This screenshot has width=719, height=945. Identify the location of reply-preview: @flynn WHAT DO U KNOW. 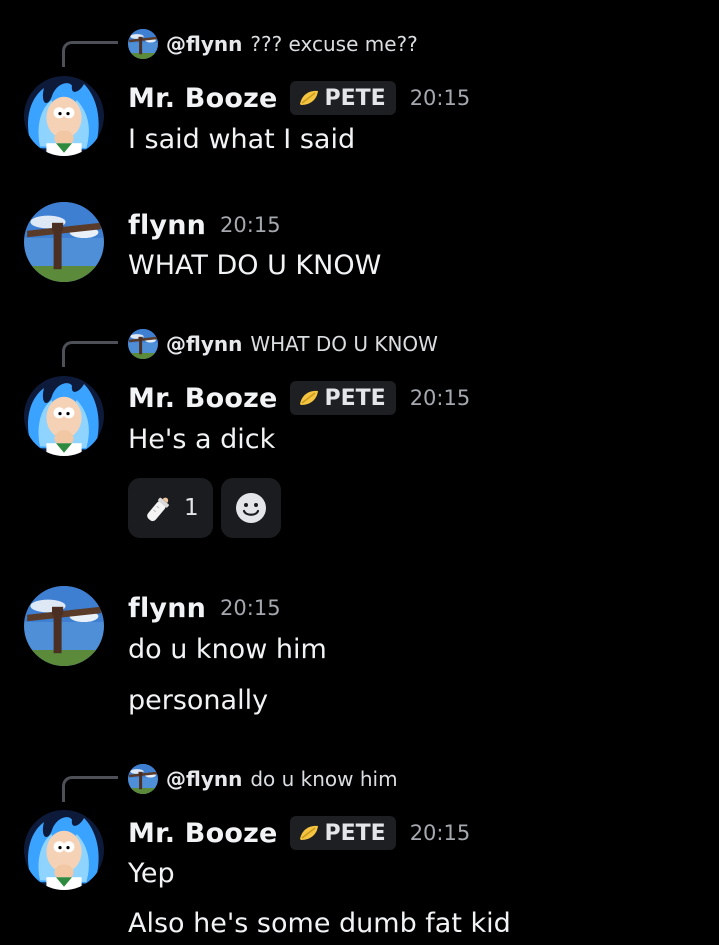
(283, 344).